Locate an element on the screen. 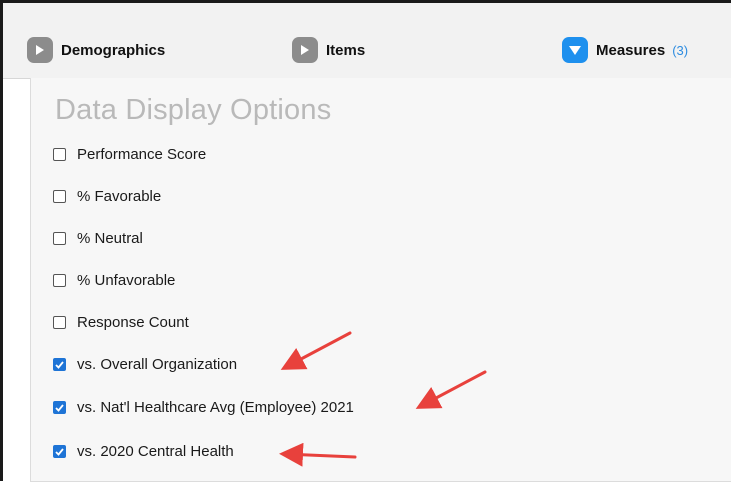 Image resolution: width=731 pixels, height=482 pixels. option-response-count: Response Count is located at coordinates (121, 322).